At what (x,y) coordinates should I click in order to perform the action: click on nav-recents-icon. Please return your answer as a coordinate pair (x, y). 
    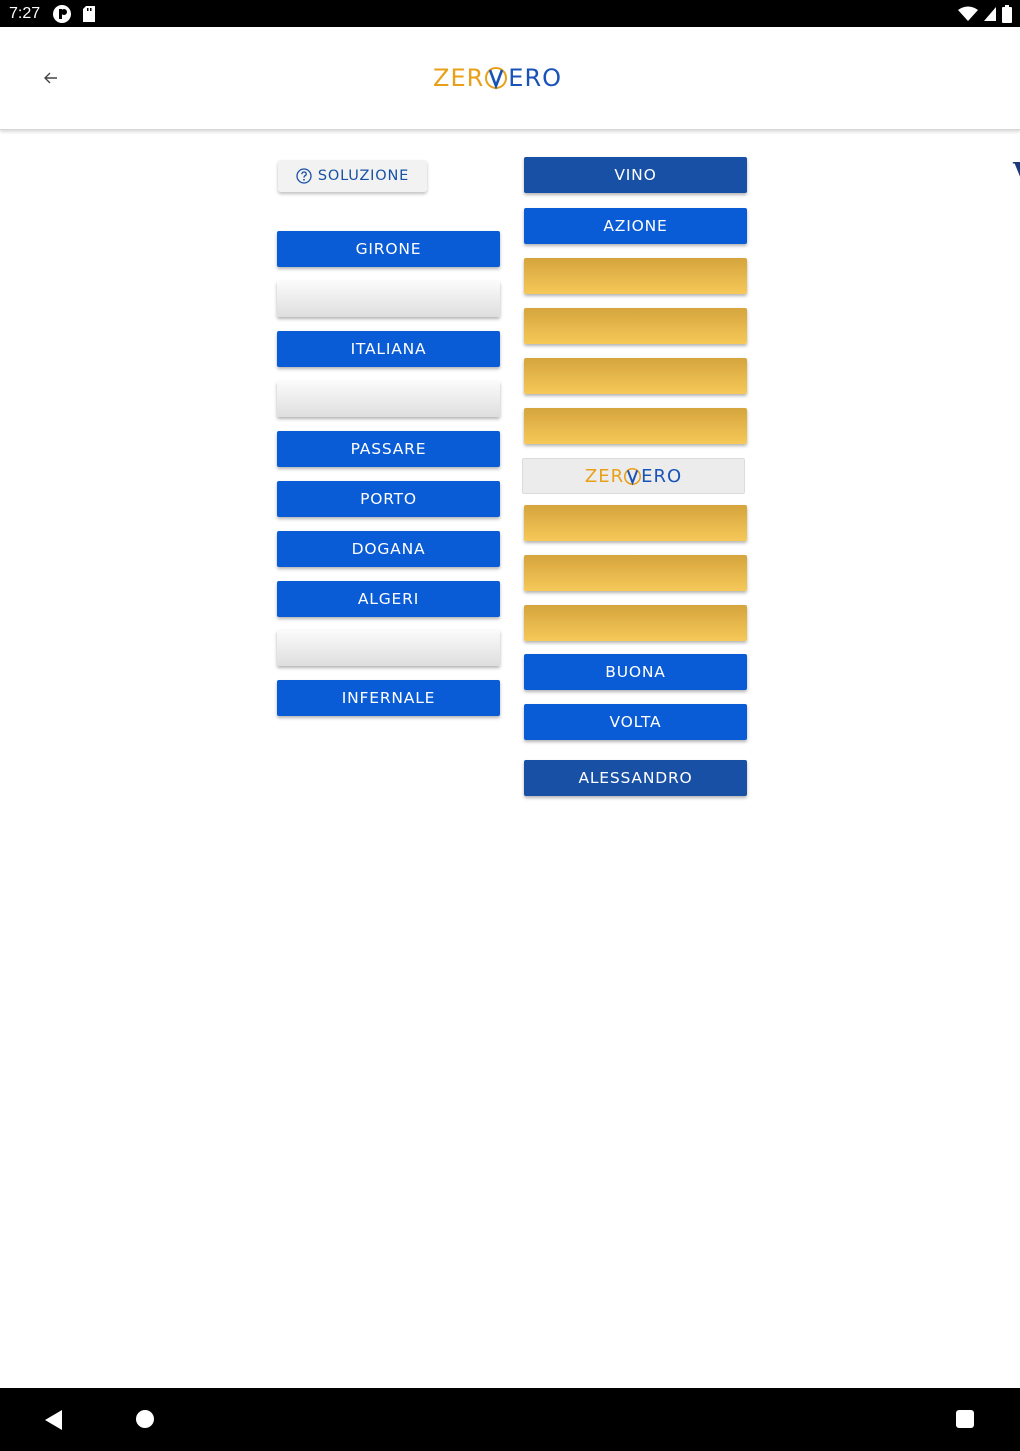
    Looking at the image, I should click on (965, 1419).